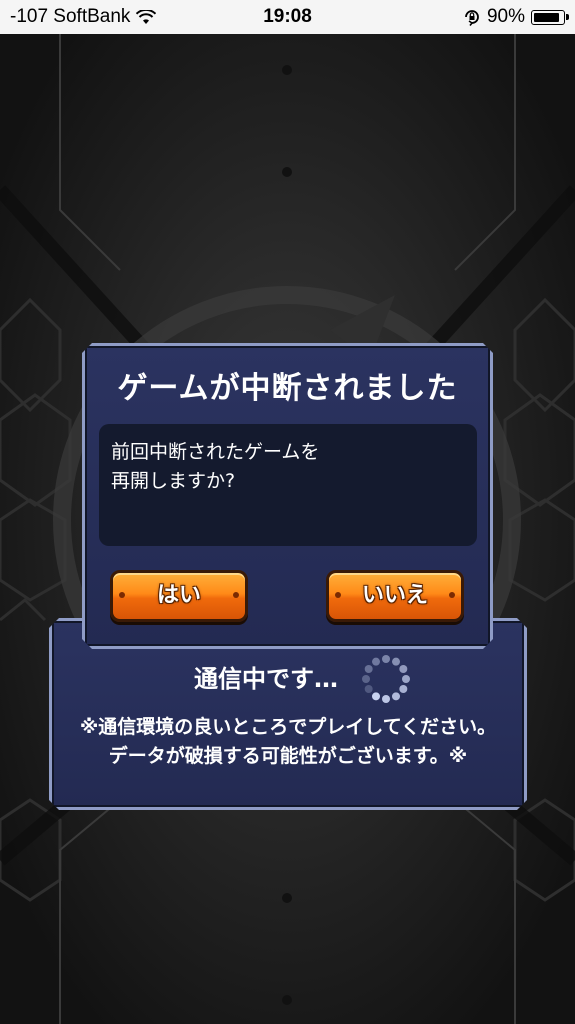 This screenshot has height=1024, width=575. What do you see at coordinates (546, 17) in the screenshot?
I see `battery-fill` at bounding box center [546, 17].